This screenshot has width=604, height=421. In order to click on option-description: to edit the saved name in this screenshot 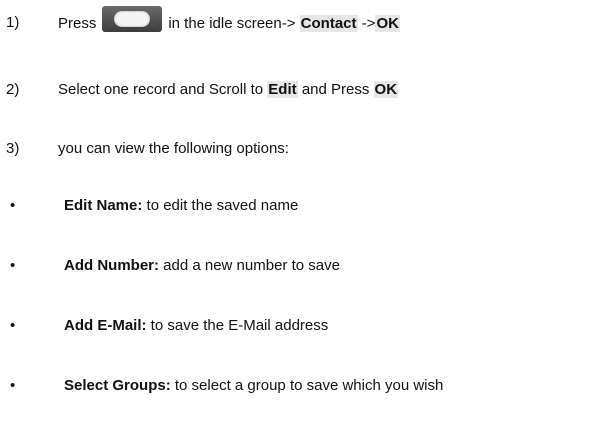, I will do `click(222, 205)`.